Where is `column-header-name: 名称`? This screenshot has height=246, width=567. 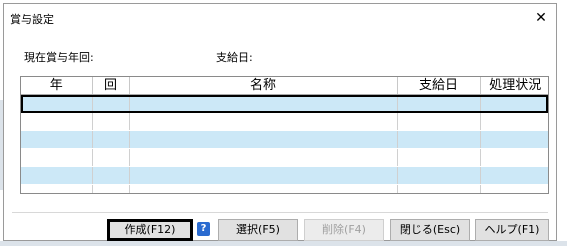
column-header-name: 名称 is located at coordinates (263, 86).